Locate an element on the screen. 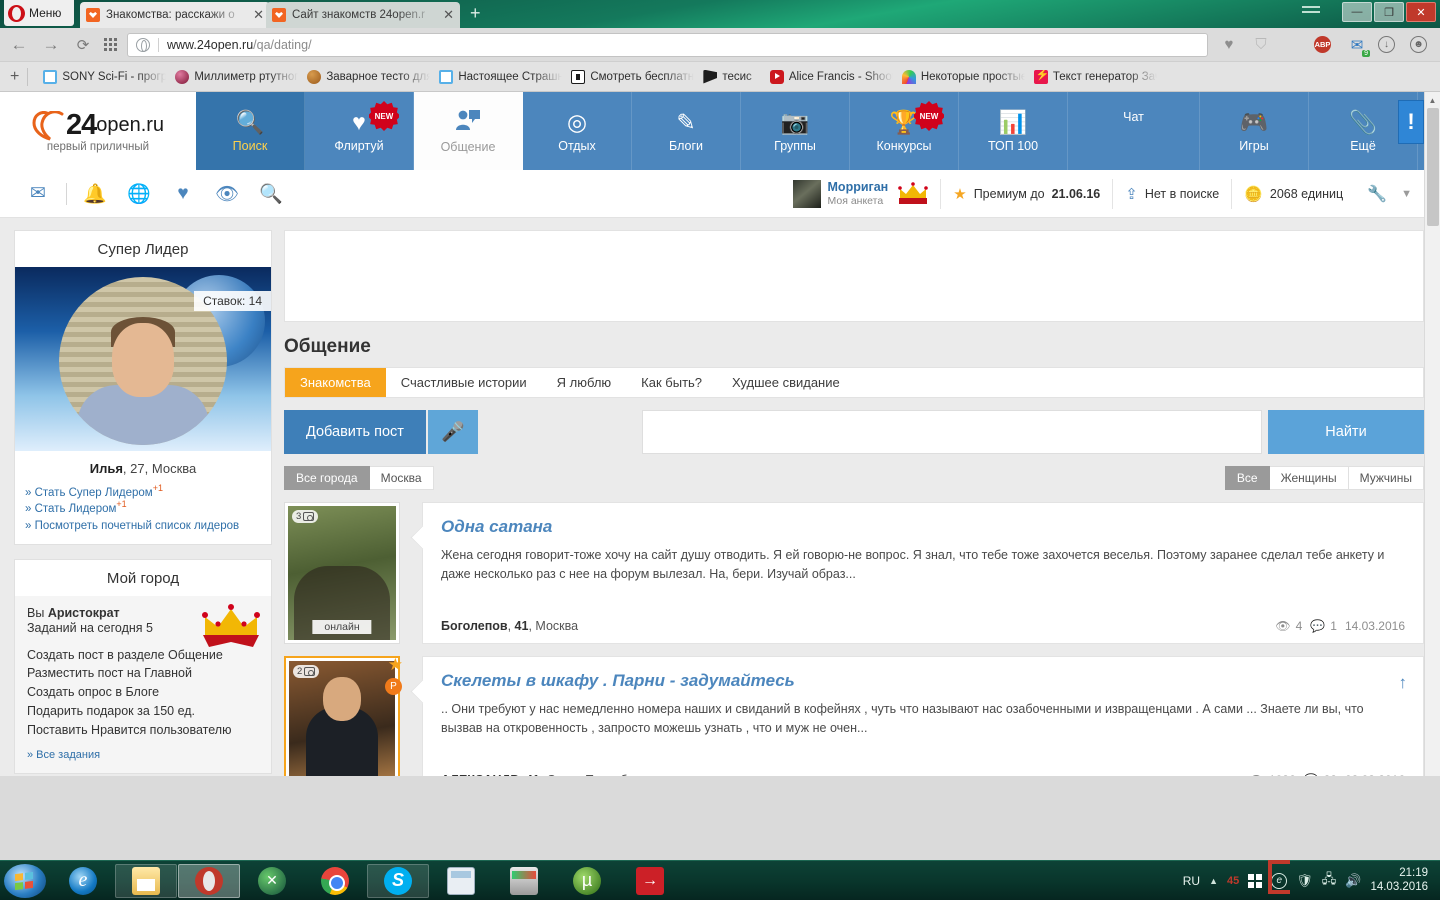  my-profile-link: Моя анкета is located at coordinates (858, 201).